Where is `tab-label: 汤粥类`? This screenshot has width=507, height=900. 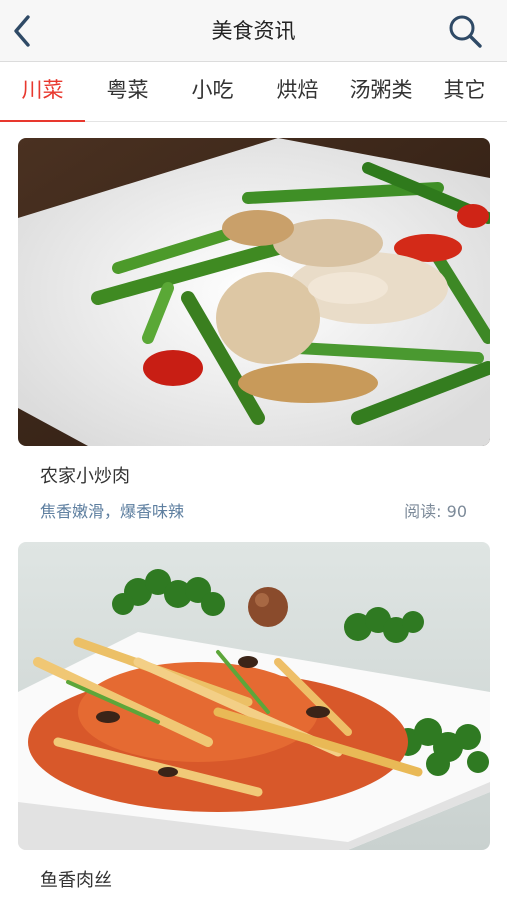 tab-label: 汤粥类 is located at coordinates (381, 90).